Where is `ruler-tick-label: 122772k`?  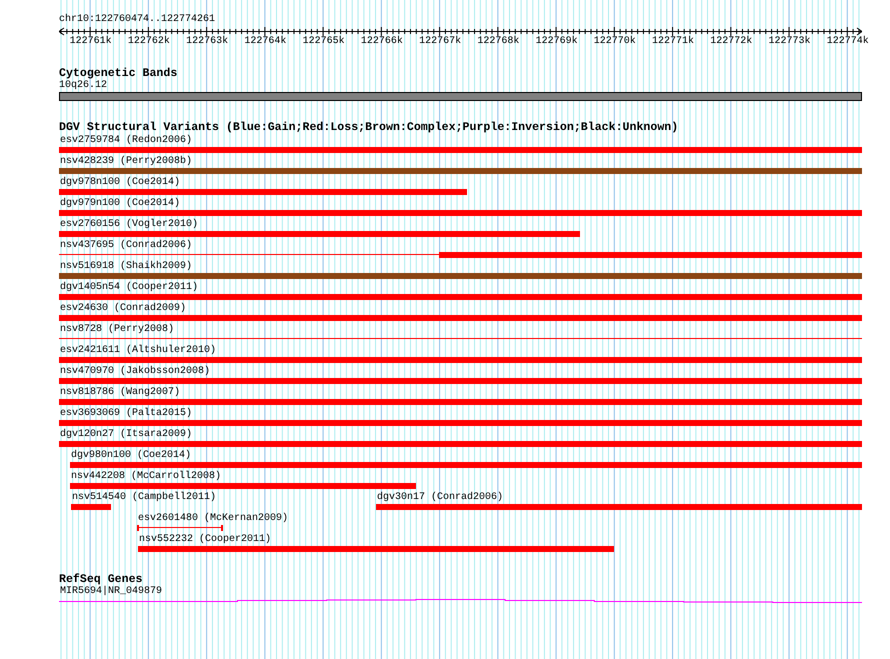 ruler-tick-label: 122772k is located at coordinates (731, 42).